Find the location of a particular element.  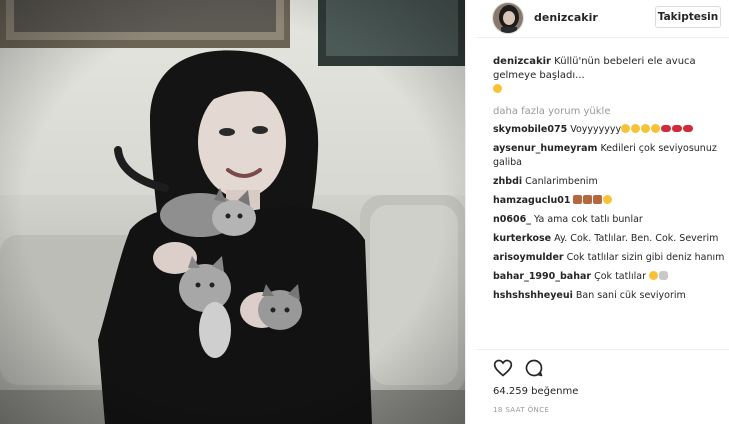

like-icon is located at coordinates (503, 368).